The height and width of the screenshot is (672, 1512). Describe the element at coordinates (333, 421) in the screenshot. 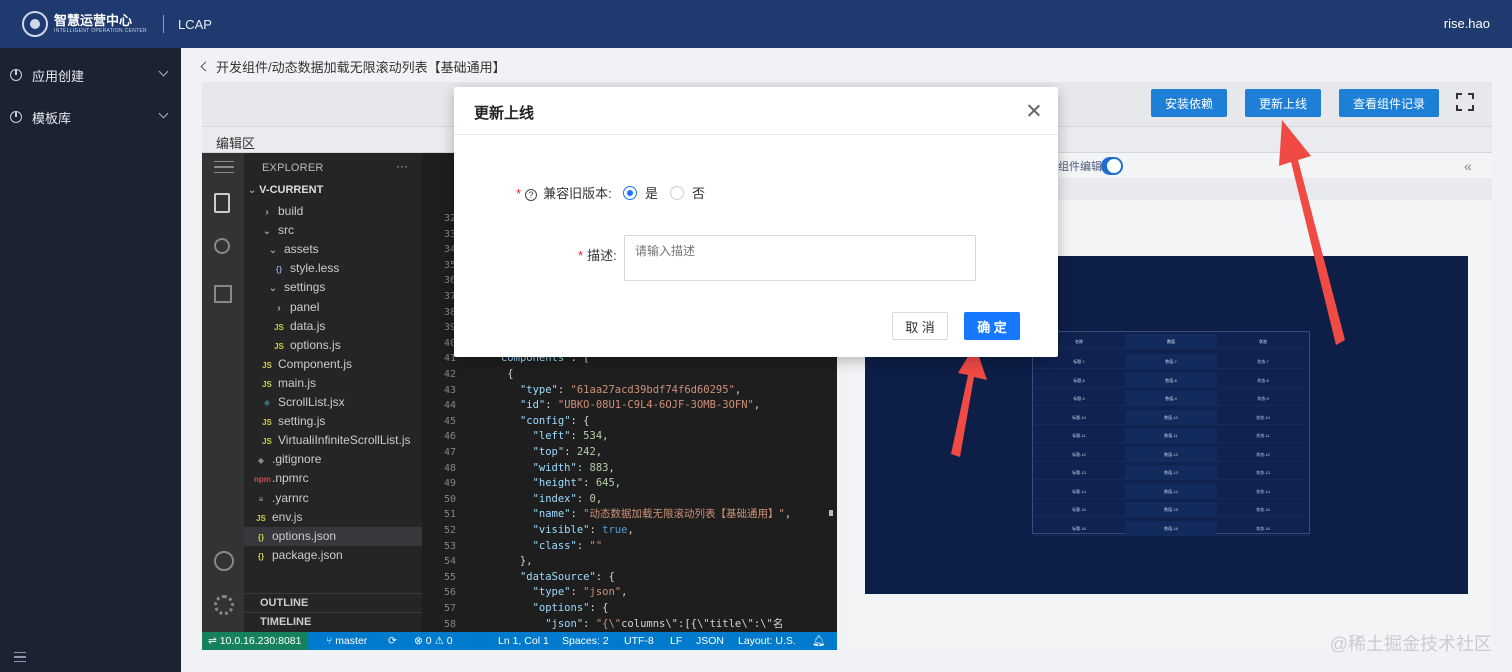

I see `tree-item: JS setting.js` at that location.